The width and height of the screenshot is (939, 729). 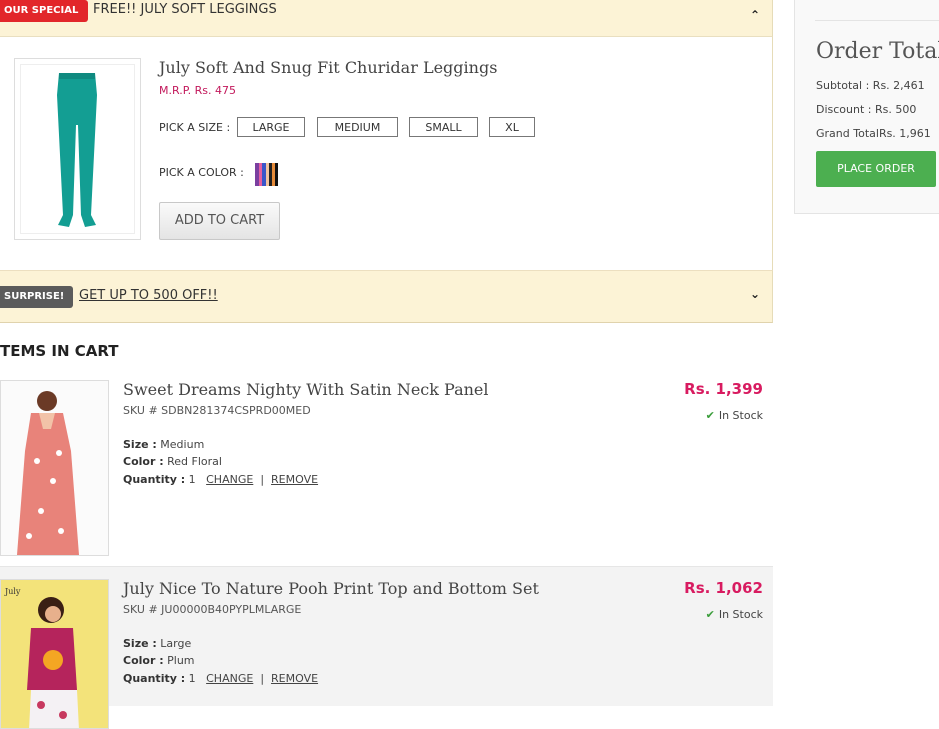 What do you see at coordinates (876, 169) in the screenshot?
I see `place-order-button: PLACE ORDER` at bounding box center [876, 169].